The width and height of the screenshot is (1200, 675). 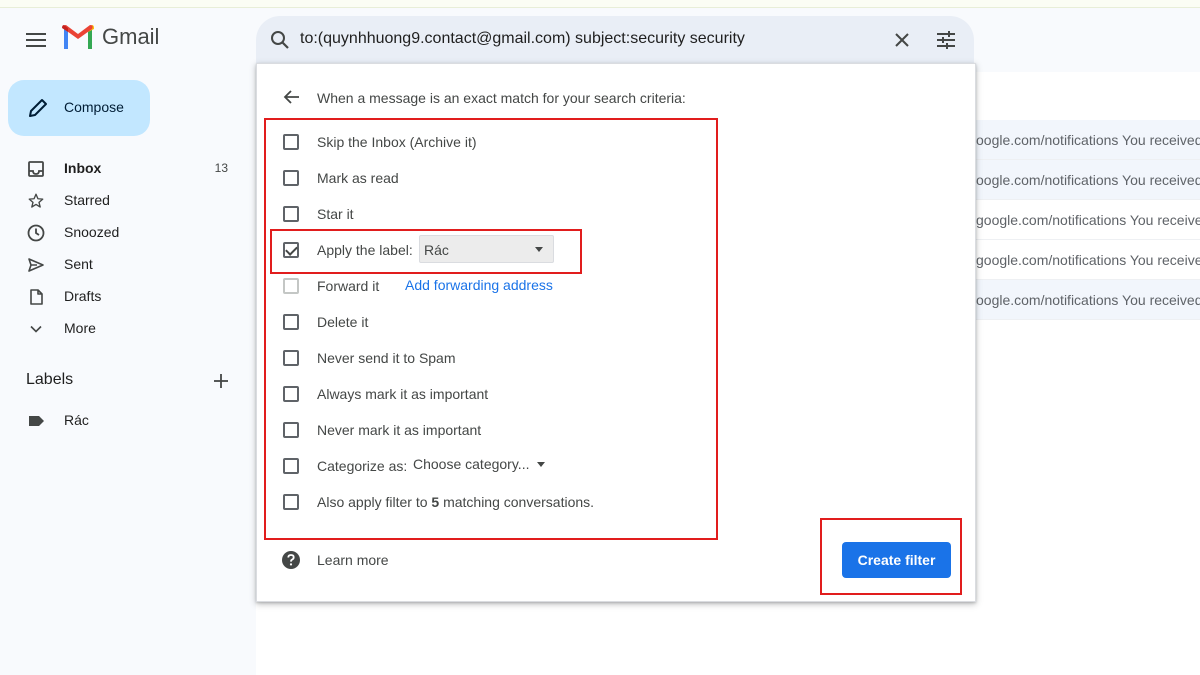 I want to click on option-label: Never mark it as important, so click(x=399, y=430).